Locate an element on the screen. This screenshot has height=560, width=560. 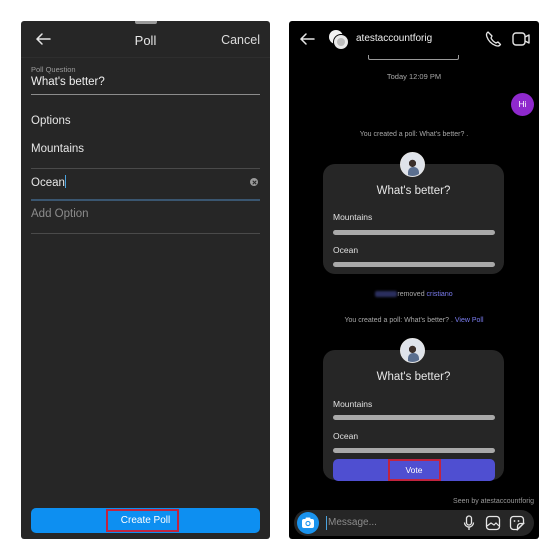
add-option-input: Add Option is located at coordinates (145, 221).